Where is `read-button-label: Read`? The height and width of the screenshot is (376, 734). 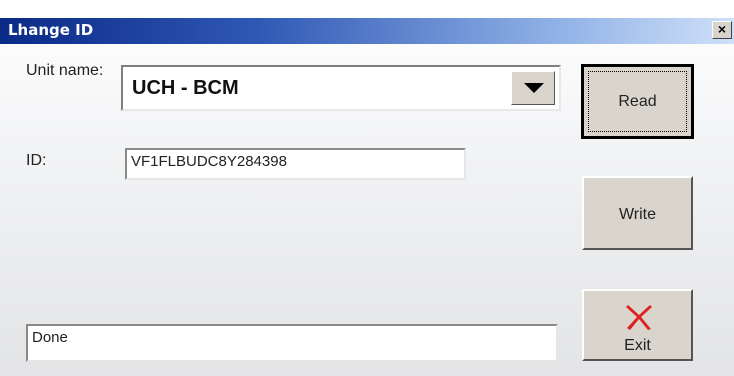
read-button-label: Read is located at coordinates (637, 101).